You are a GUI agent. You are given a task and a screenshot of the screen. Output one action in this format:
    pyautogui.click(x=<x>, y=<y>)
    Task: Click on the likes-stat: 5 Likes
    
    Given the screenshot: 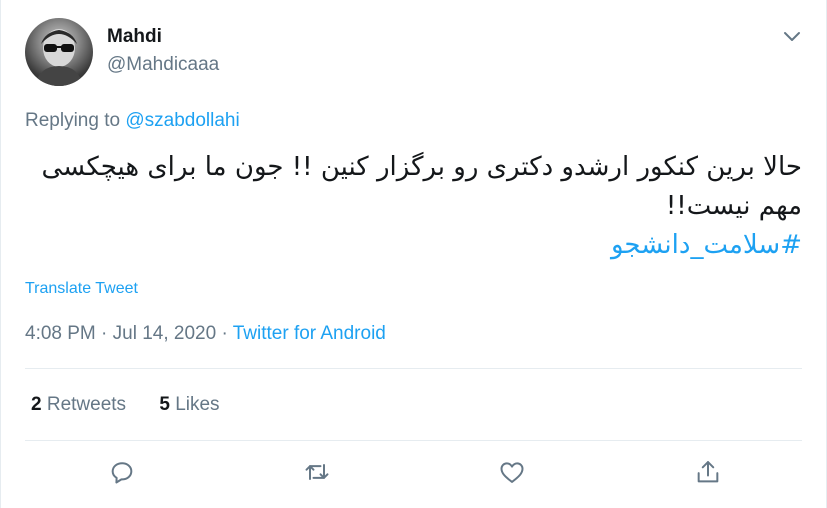 What is the action you would take?
    pyautogui.click(x=189, y=404)
    